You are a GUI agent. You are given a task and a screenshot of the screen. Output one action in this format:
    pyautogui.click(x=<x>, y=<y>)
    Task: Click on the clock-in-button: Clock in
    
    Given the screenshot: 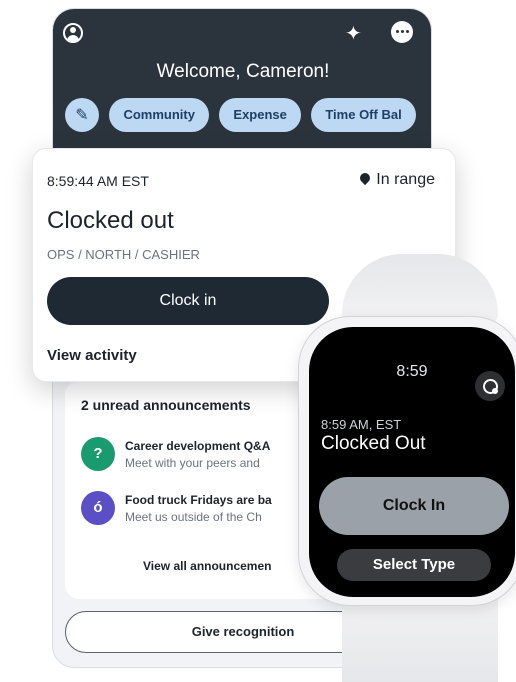 What is the action you would take?
    pyautogui.click(x=188, y=301)
    